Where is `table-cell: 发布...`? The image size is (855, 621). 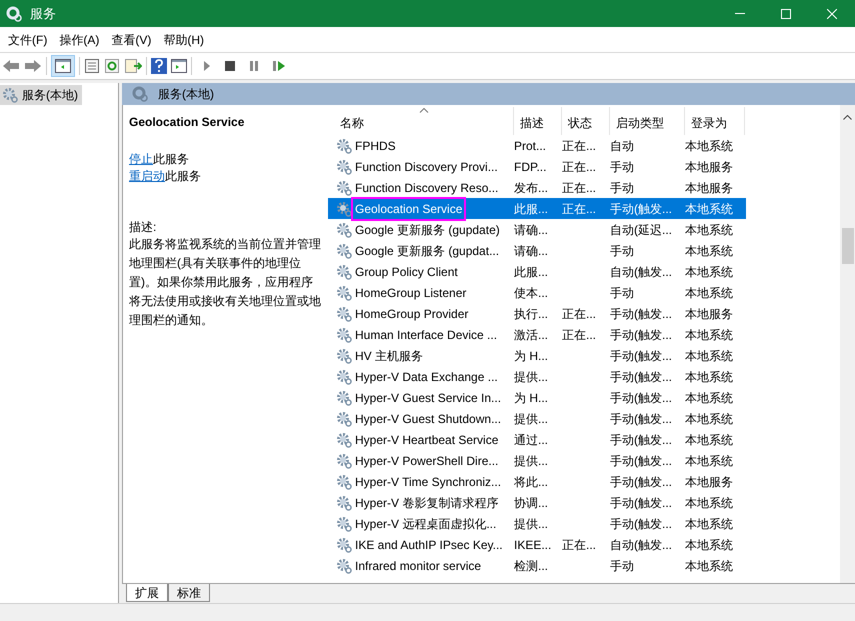 table-cell: 发布... is located at coordinates (531, 187).